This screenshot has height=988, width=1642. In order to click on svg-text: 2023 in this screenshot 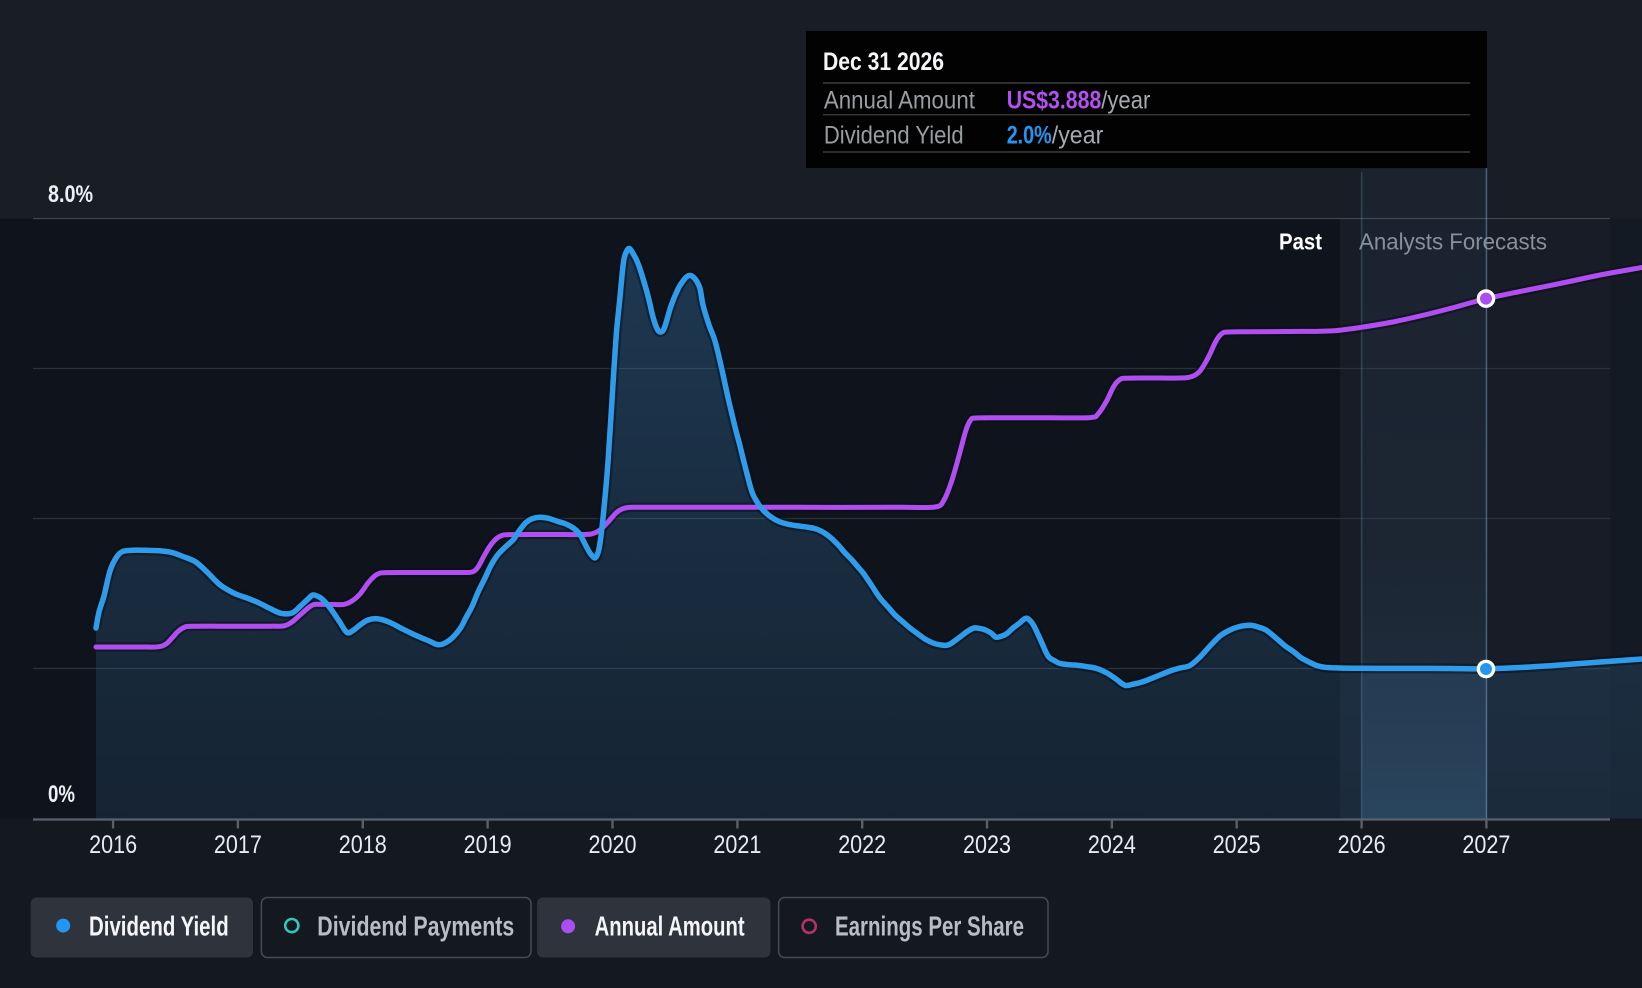, I will do `click(987, 845)`.